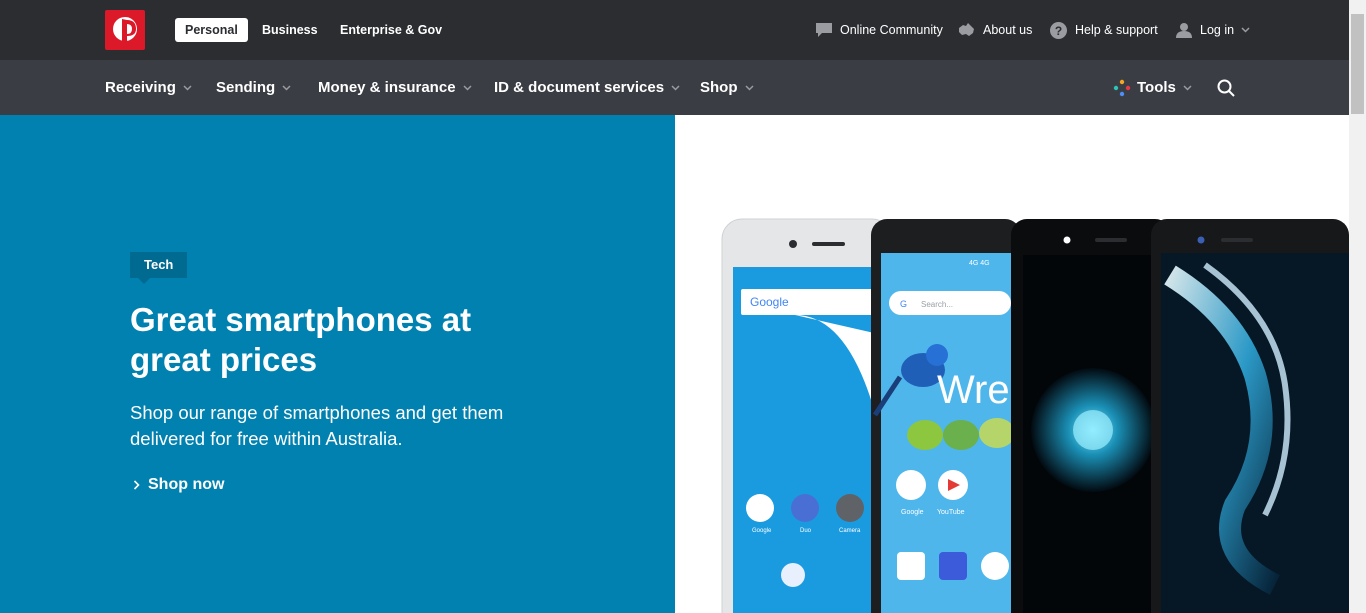  I want to click on hero-headline: Great smartphones at great prices, so click(301, 339).